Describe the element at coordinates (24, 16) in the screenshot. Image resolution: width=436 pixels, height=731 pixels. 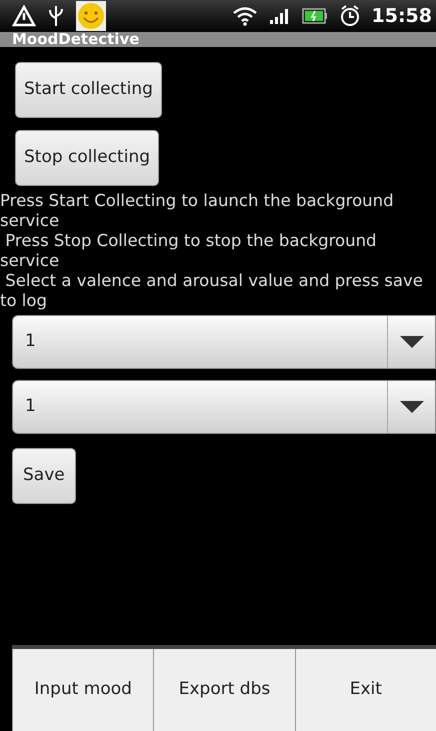
I see `warning-icon` at that location.